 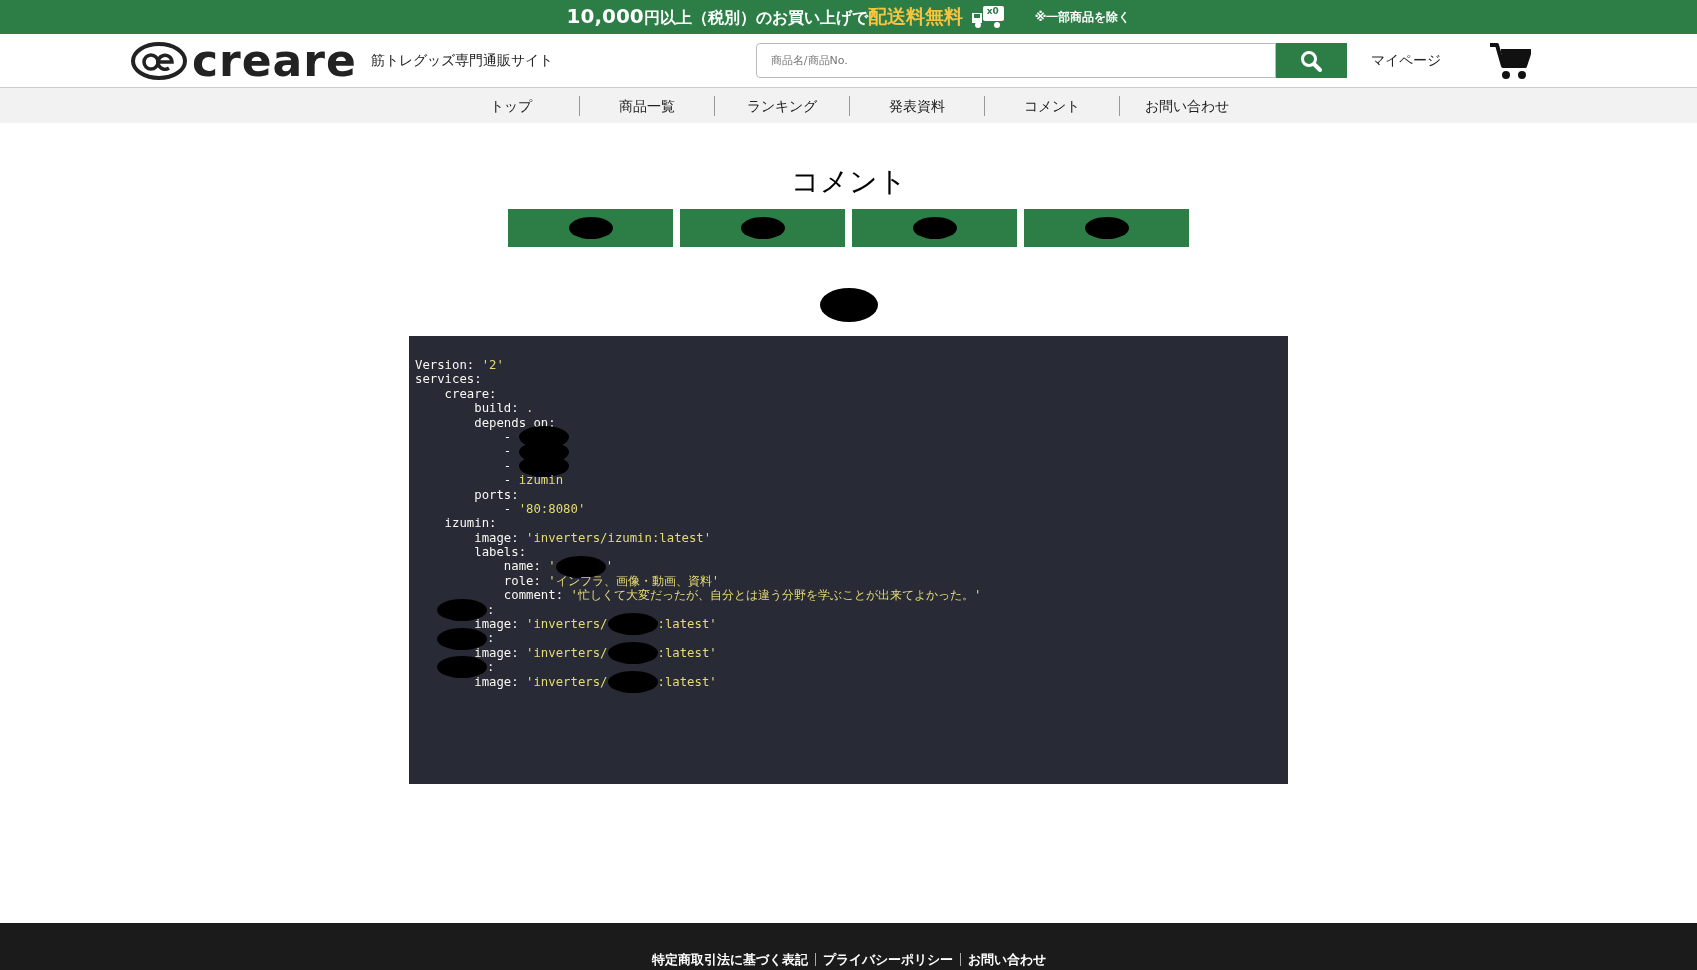 I want to click on code-string: '2', so click(x=492, y=365).